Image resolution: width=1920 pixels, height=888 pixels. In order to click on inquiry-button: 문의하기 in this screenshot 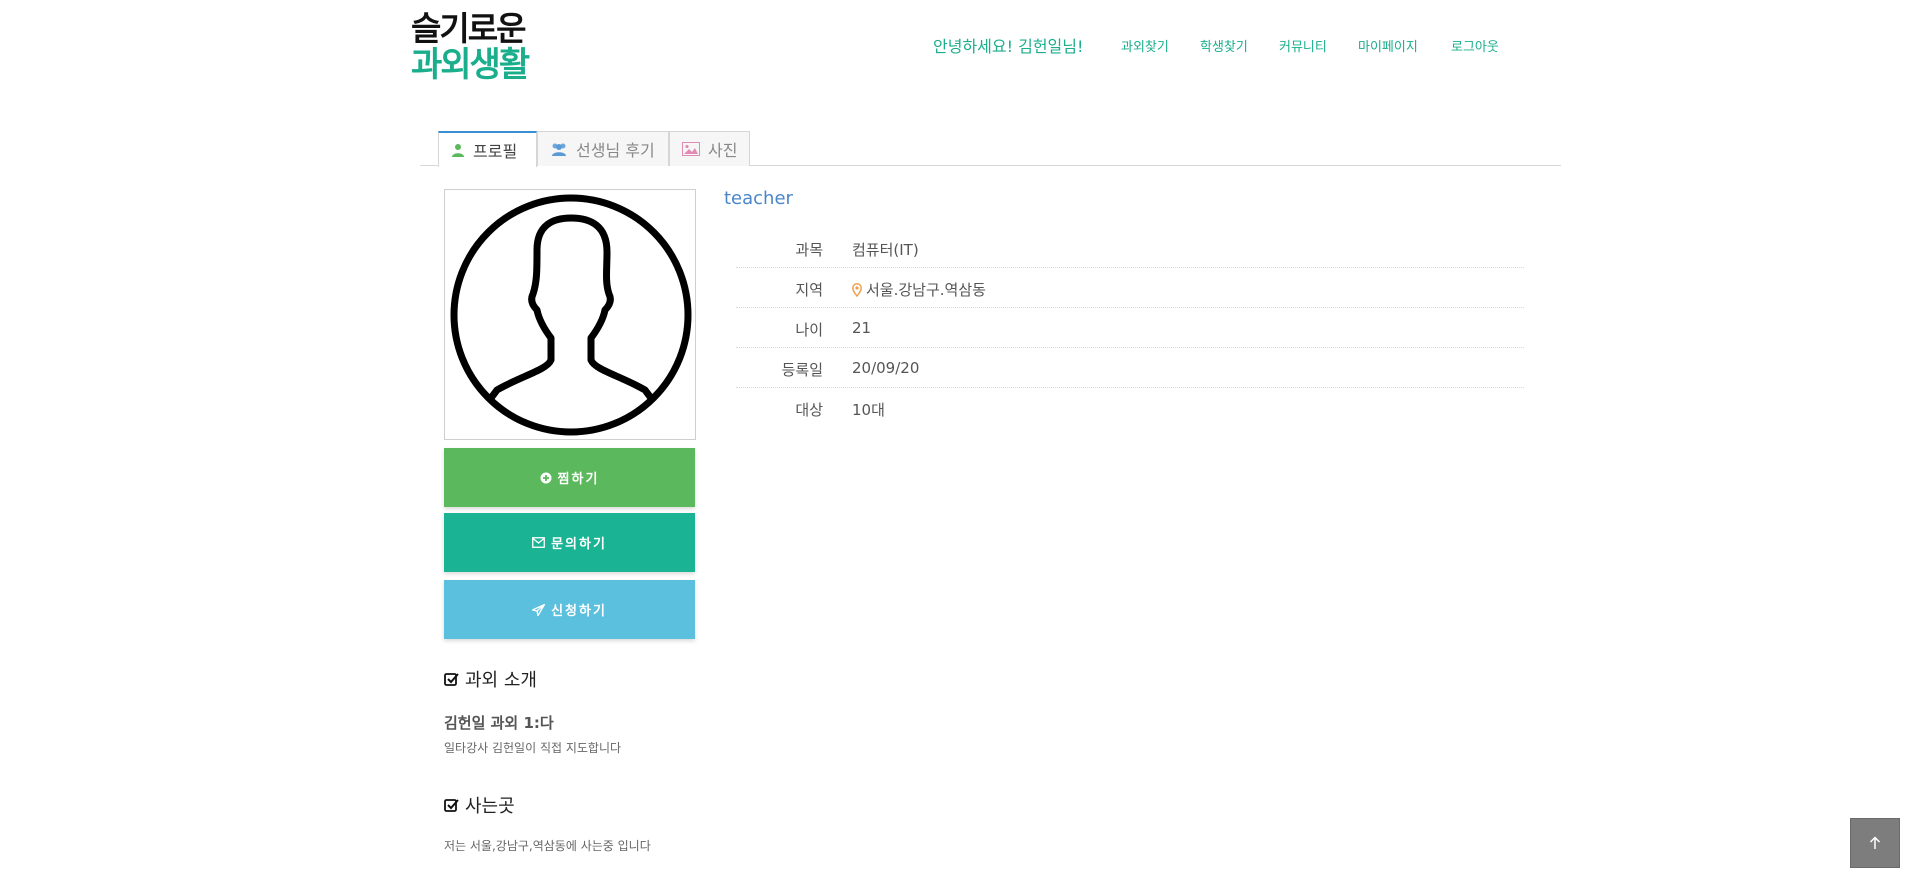, I will do `click(569, 542)`.